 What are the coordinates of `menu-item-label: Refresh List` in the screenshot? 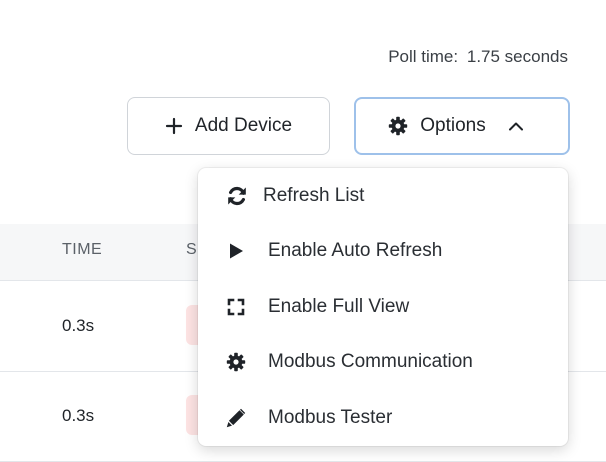 It's located at (314, 195).